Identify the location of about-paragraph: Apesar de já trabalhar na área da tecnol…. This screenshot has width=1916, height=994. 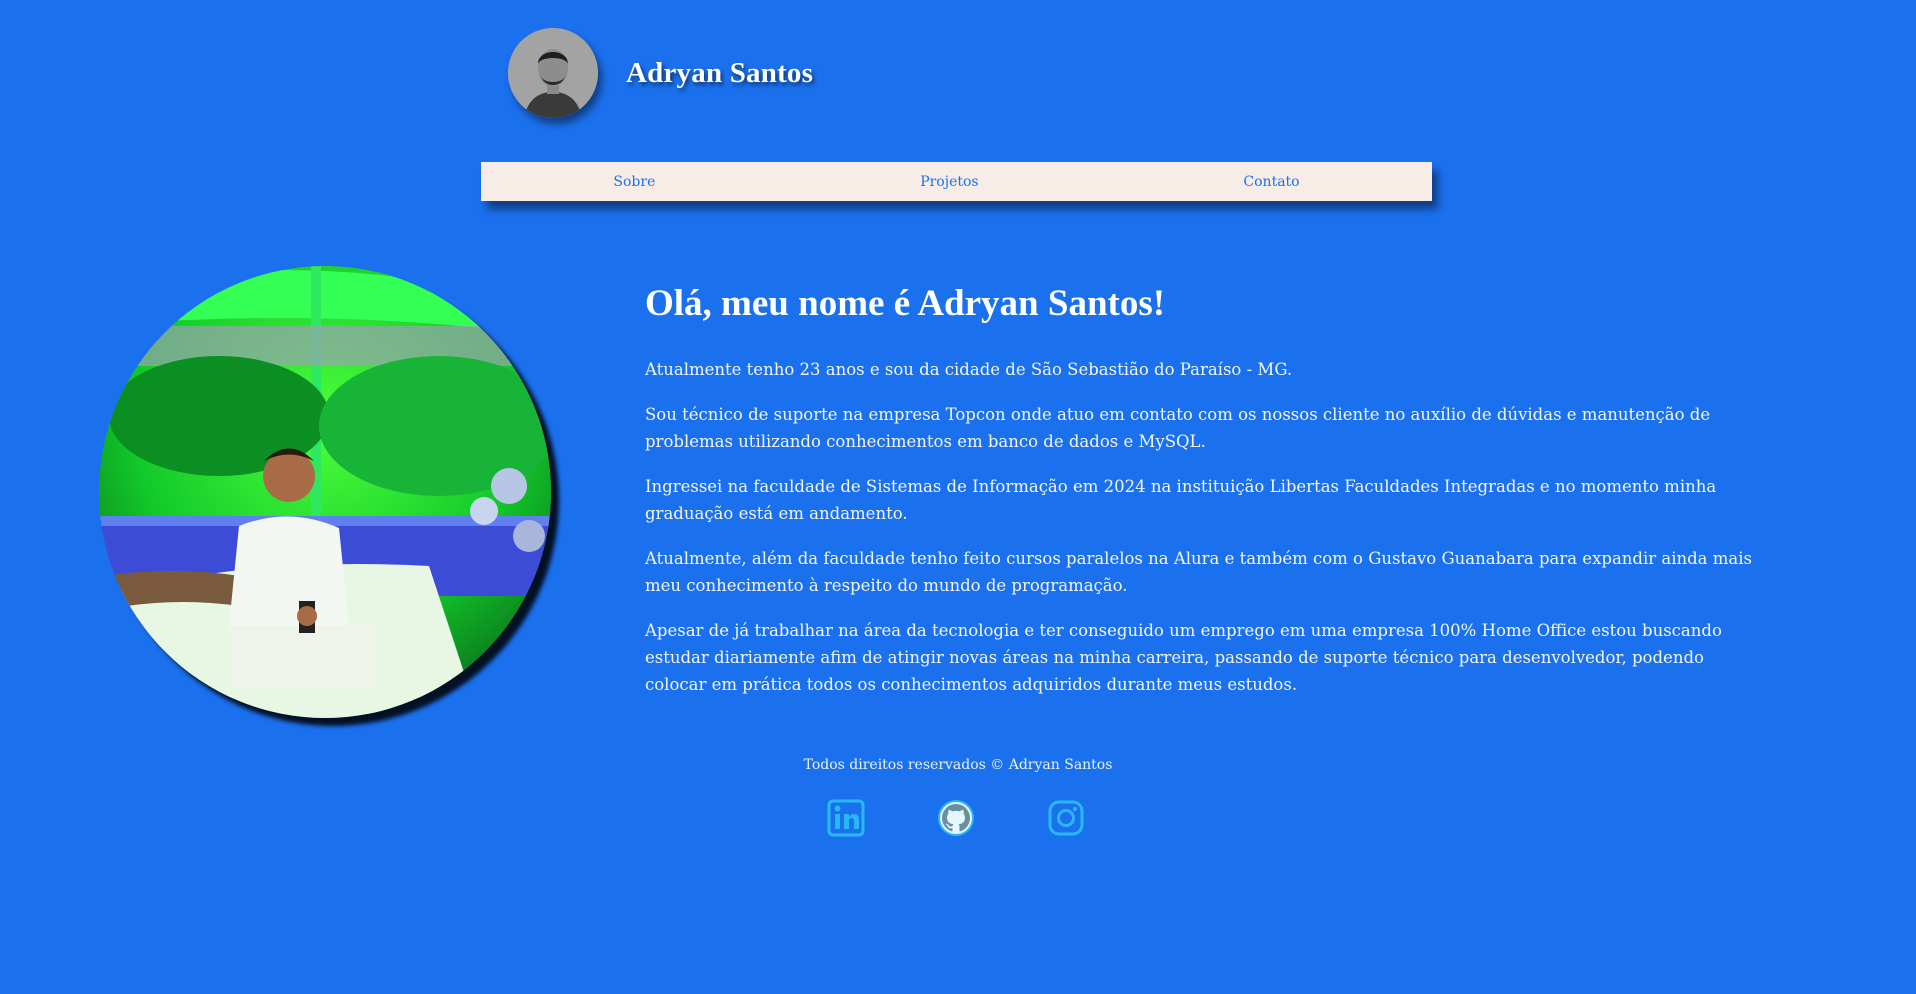
(1183, 658).